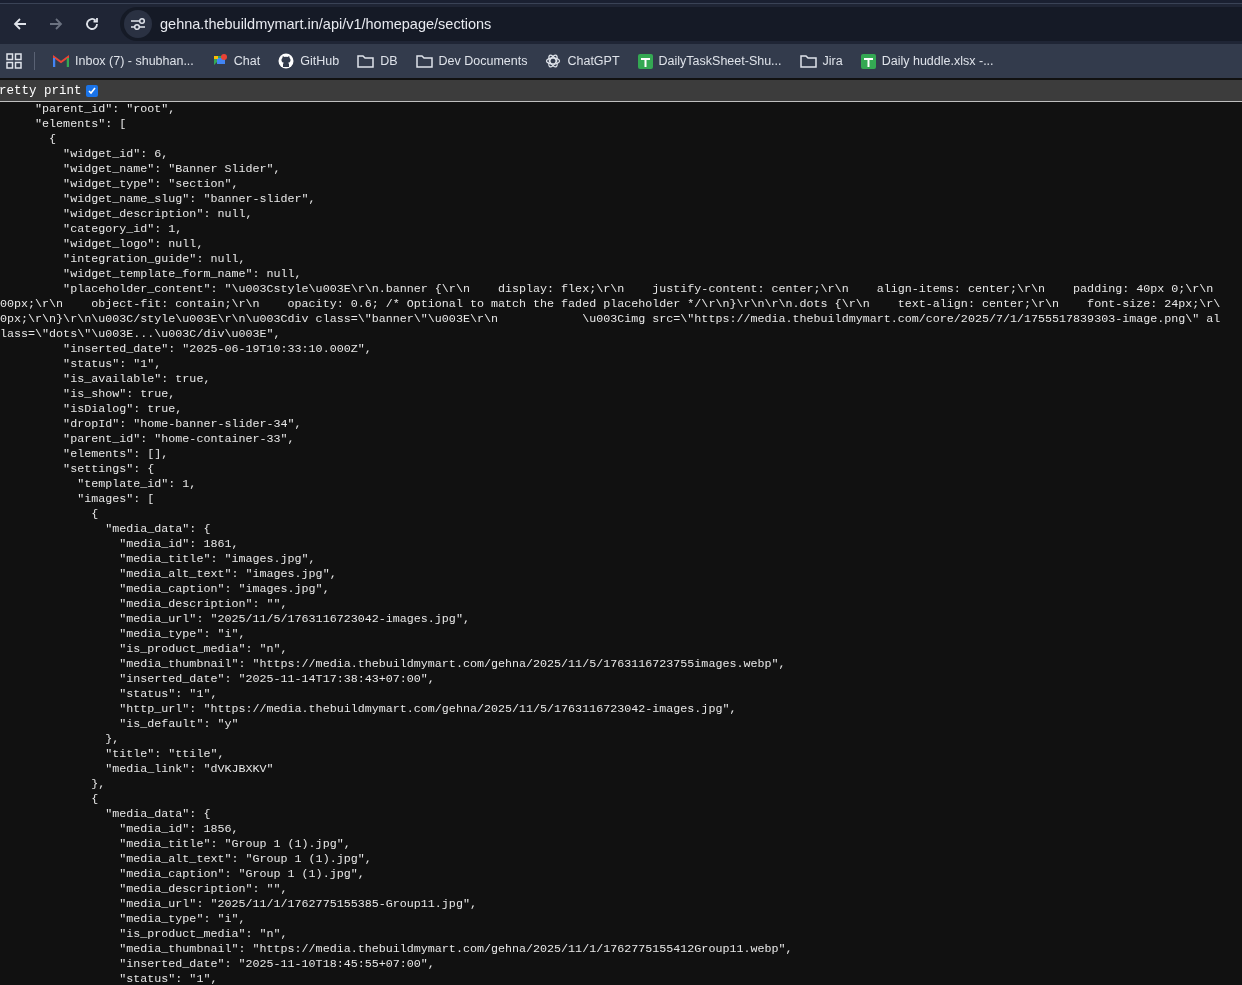  Describe the element at coordinates (455, 949) in the screenshot. I see `json-line: "media_thumbnail": "https://media.thebuildmymart.com/gehna/2025/11/1/1762775155412Group11.webp",` at that location.